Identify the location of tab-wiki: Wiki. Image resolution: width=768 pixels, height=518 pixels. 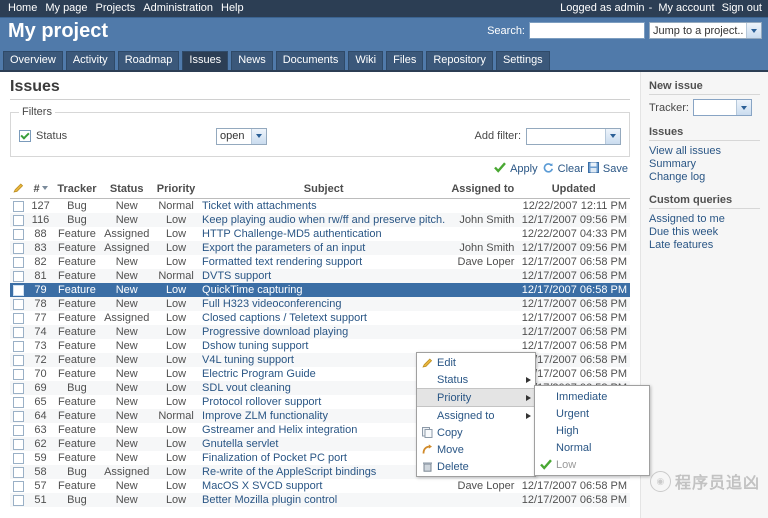
(366, 60).